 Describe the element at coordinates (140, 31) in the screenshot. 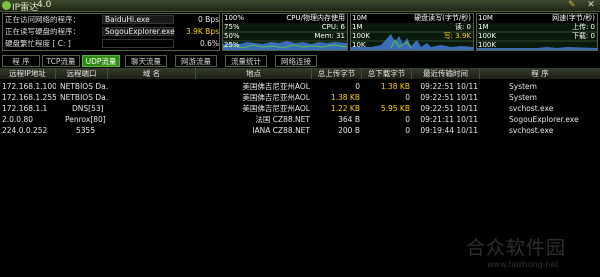

I see `status-program: SogouExplorer.exe` at that location.